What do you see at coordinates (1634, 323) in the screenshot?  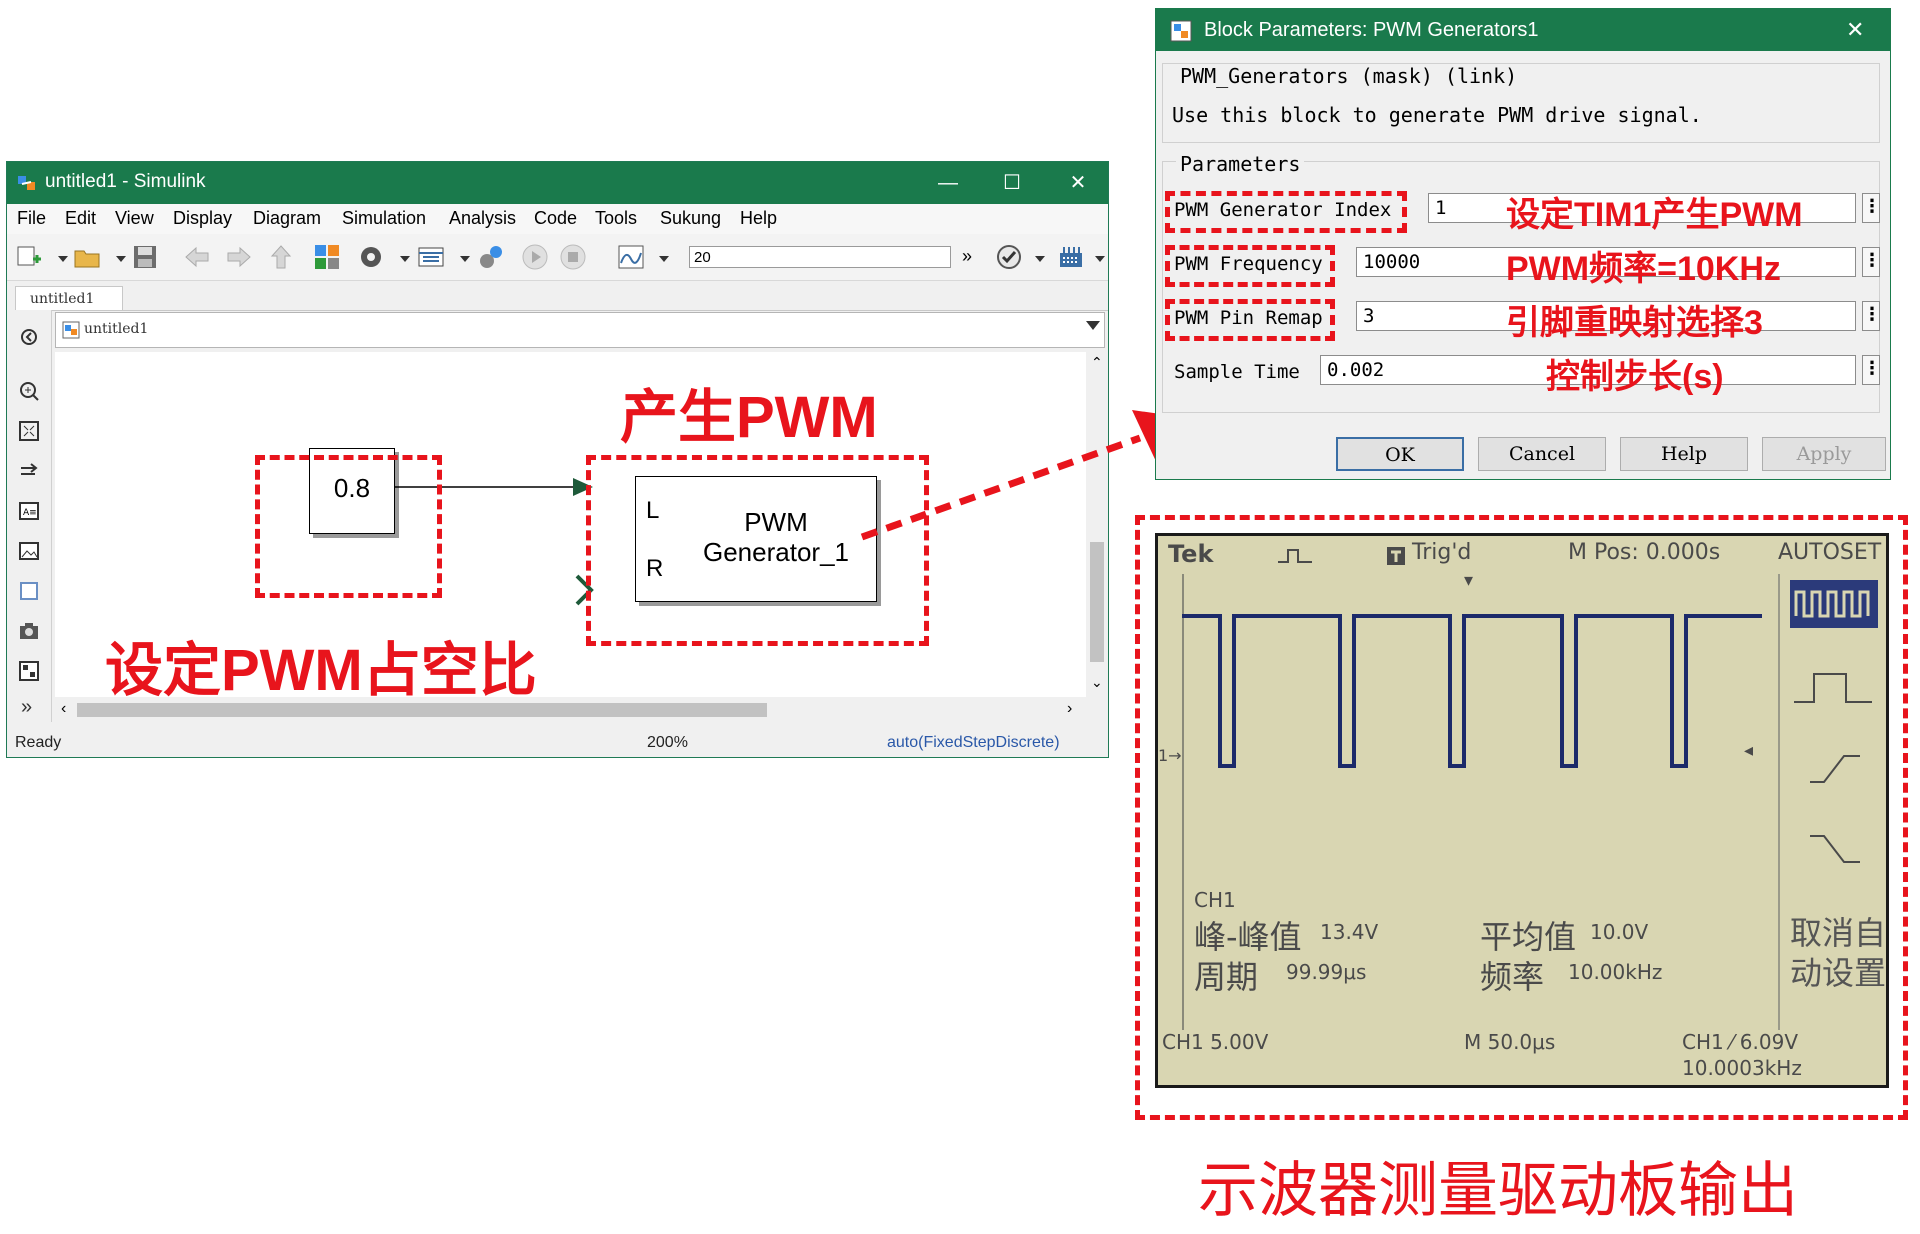 I see `pin-remap-note: 引脚重映射选择3` at bounding box center [1634, 323].